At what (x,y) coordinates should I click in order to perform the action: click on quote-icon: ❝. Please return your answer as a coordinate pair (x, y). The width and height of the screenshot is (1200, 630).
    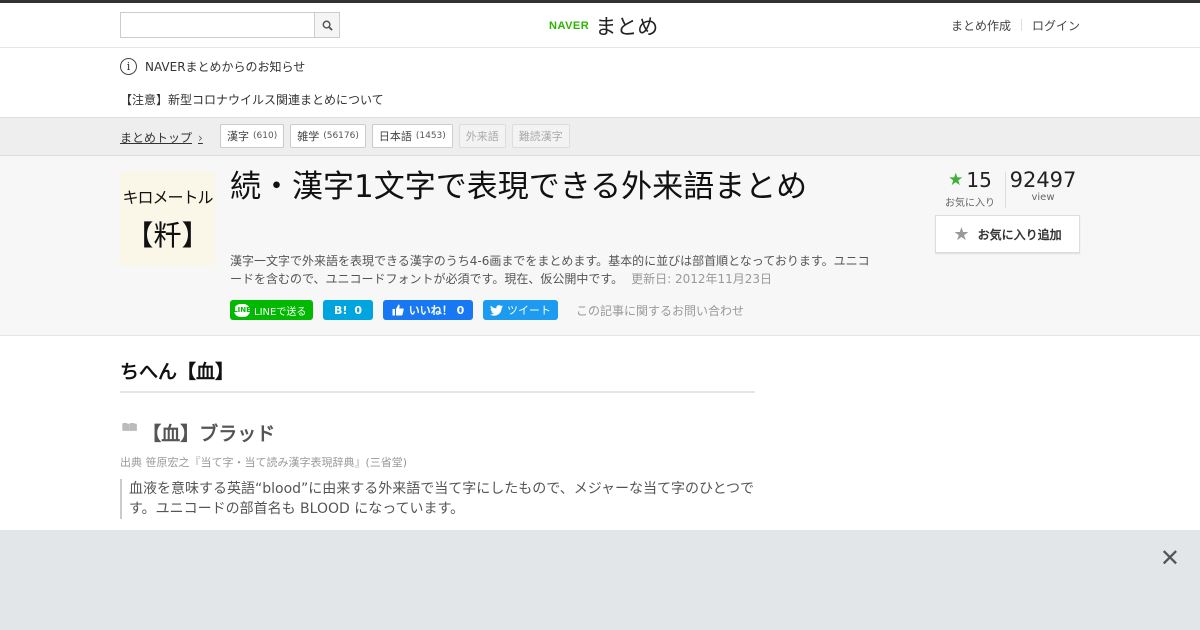
    Looking at the image, I should click on (129, 432).